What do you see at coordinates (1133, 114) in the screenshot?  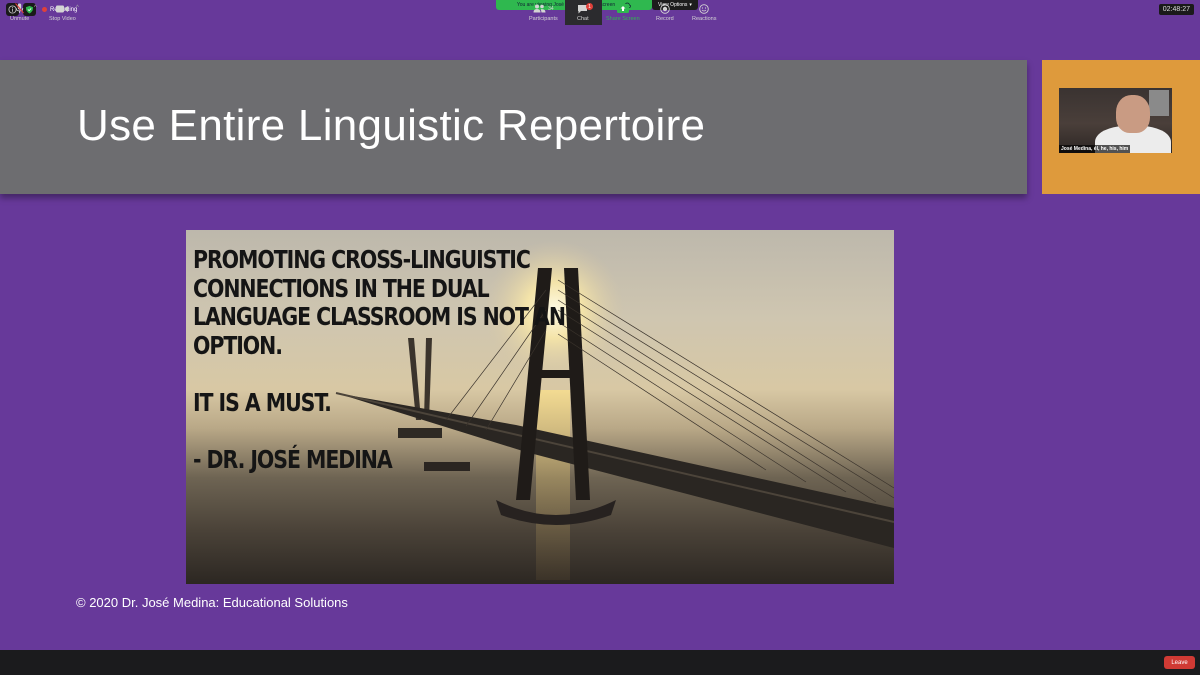 I see `participant-head` at bounding box center [1133, 114].